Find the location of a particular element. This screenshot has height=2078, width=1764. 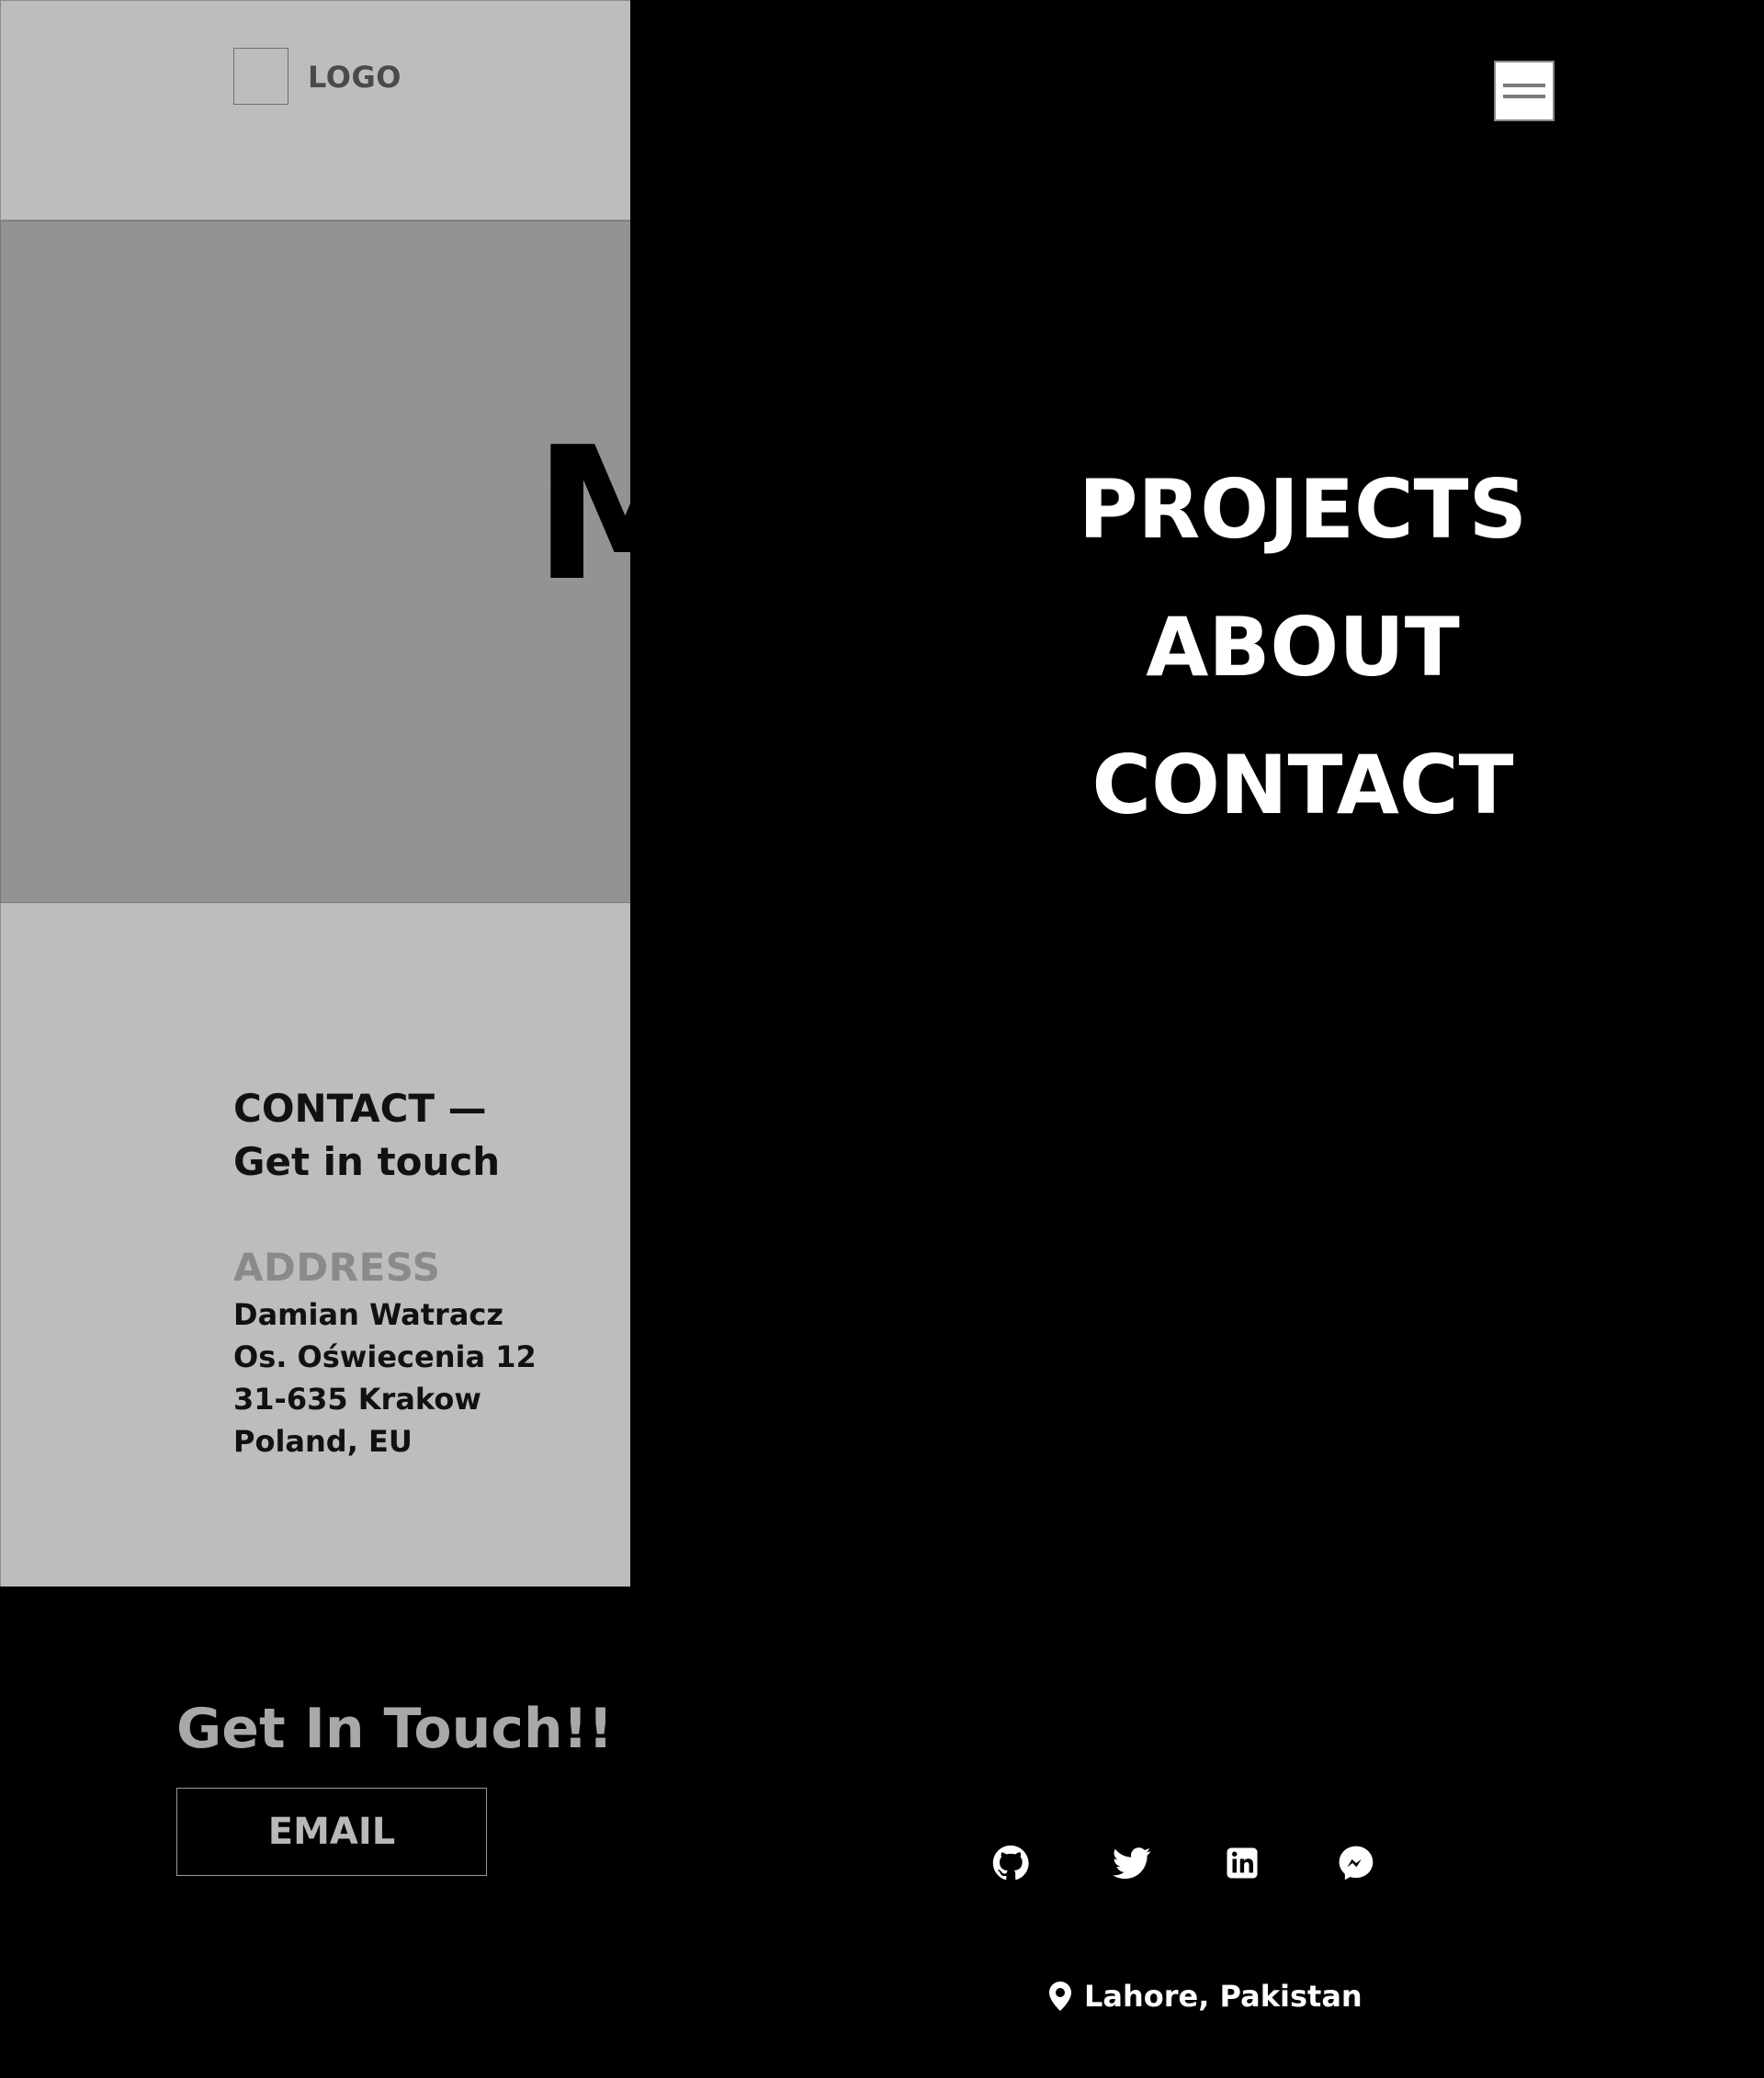

address-line: Os. Oświecenia 12 is located at coordinates (385, 1356).